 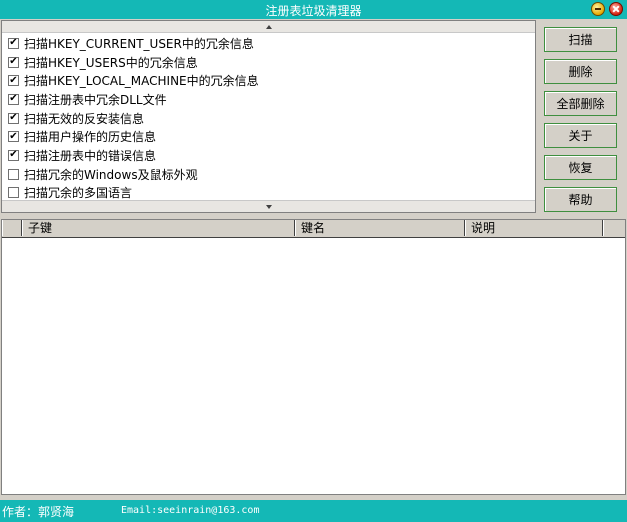 What do you see at coordinates (90, 137) in the screenshot?
I see `option-label: 扫描用户操作的历史信息` at bounding box center [90, 137].